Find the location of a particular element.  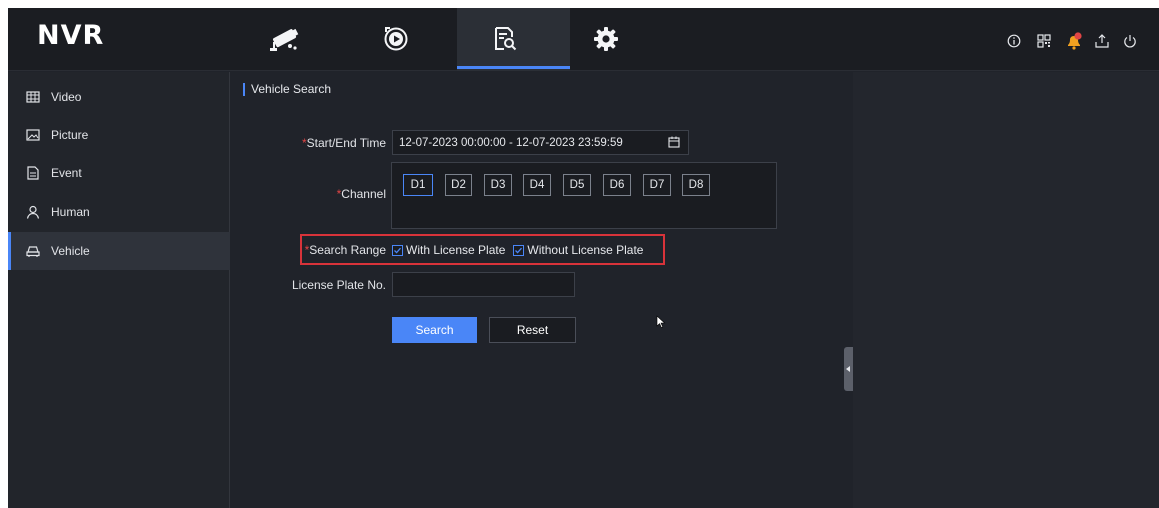

nav-tab-file-search is located at coordinates (505, 39).